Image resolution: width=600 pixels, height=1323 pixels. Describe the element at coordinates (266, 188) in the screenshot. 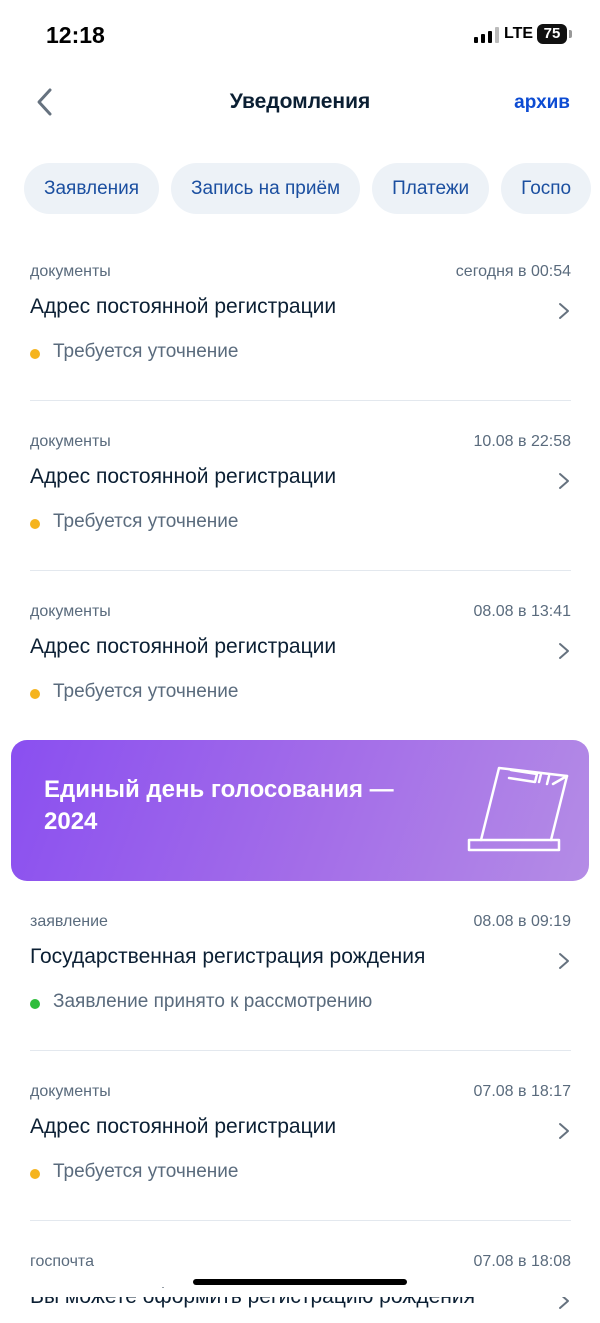

I see `filter-chip-appointment: Запись на приём` at that location.